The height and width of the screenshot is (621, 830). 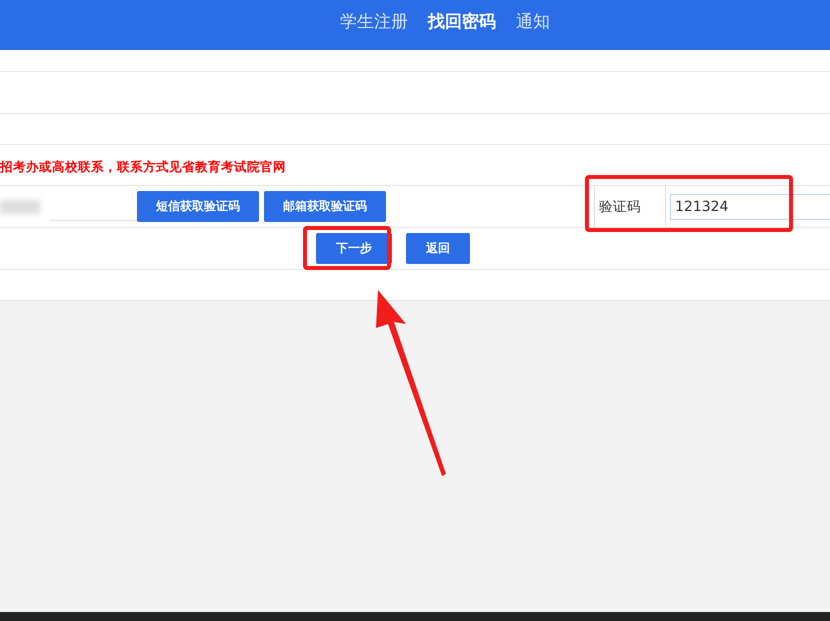 What do you see at coordinates (462, 21) in the screenshot?
I see `nav-tab: 找回密码` at bounding box center [462, 21].